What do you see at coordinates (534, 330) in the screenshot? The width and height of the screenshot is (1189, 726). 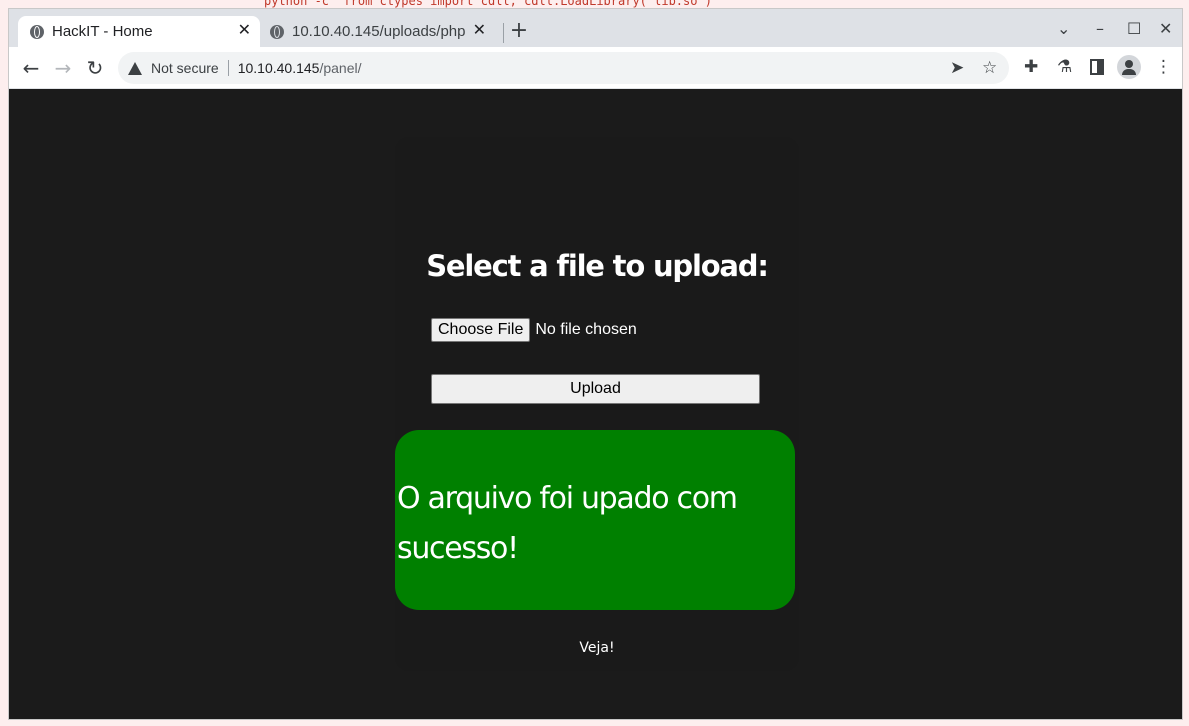 I see `file-input: Choose File No file chosen` at bounding box center [534, 330].